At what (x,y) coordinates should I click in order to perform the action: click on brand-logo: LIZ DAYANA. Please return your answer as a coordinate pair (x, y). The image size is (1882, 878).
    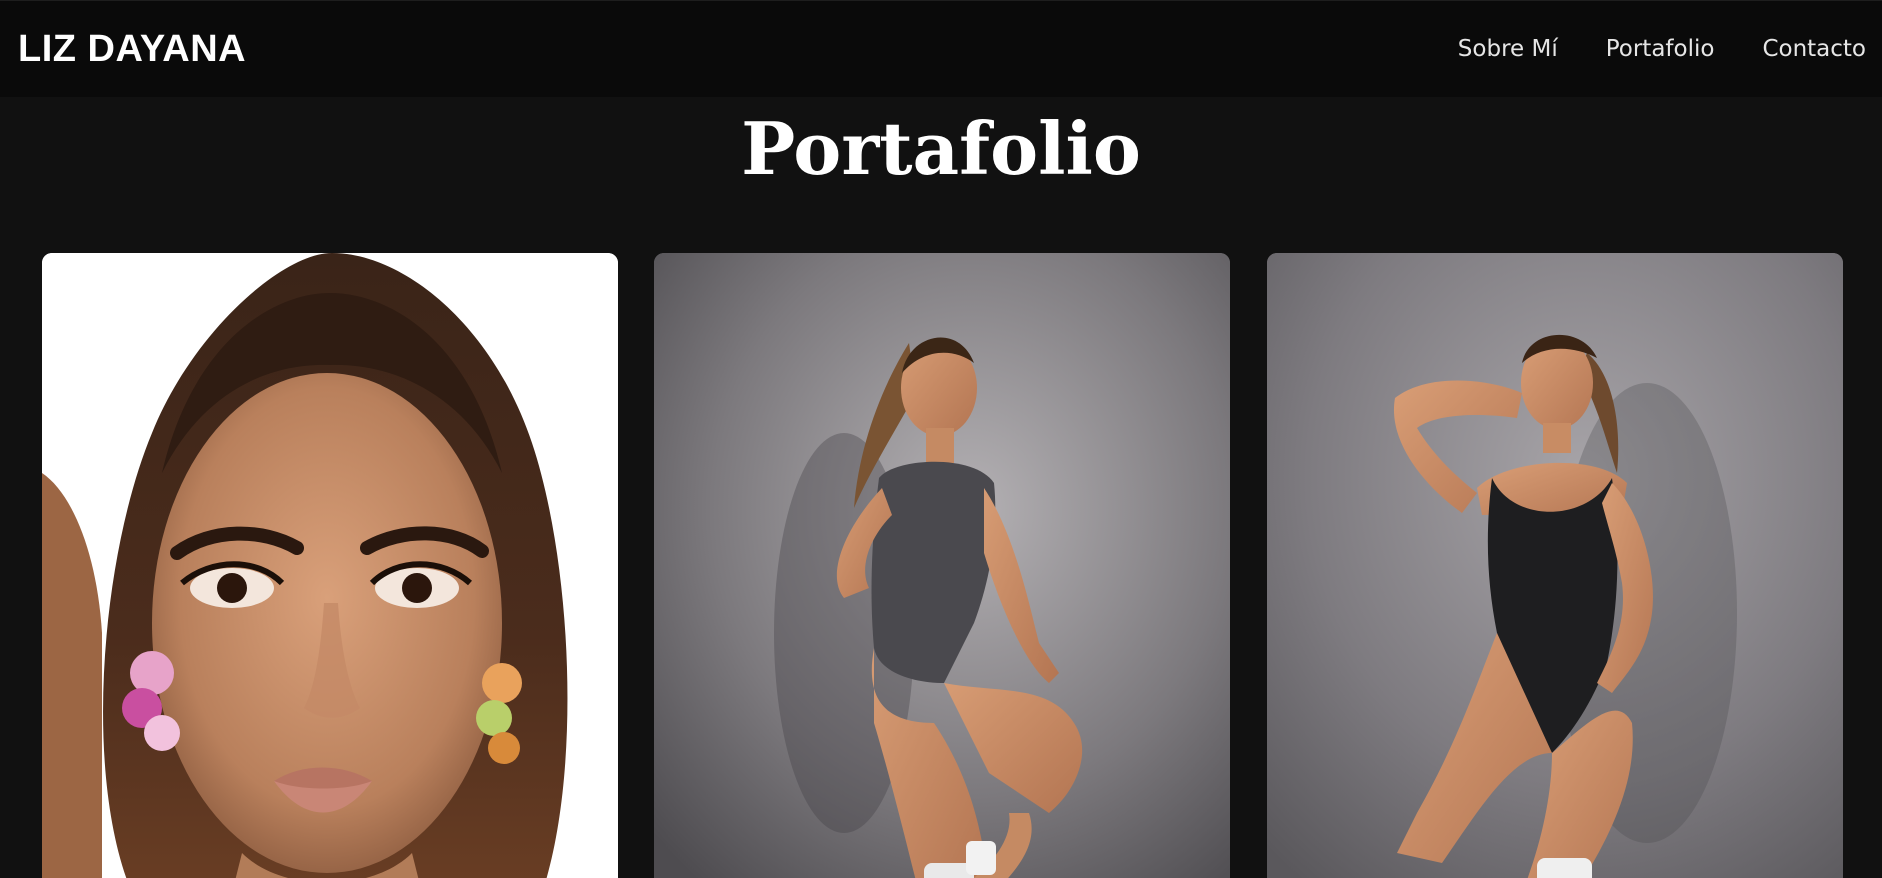
    Looking at the image, I should click on (132, 49).